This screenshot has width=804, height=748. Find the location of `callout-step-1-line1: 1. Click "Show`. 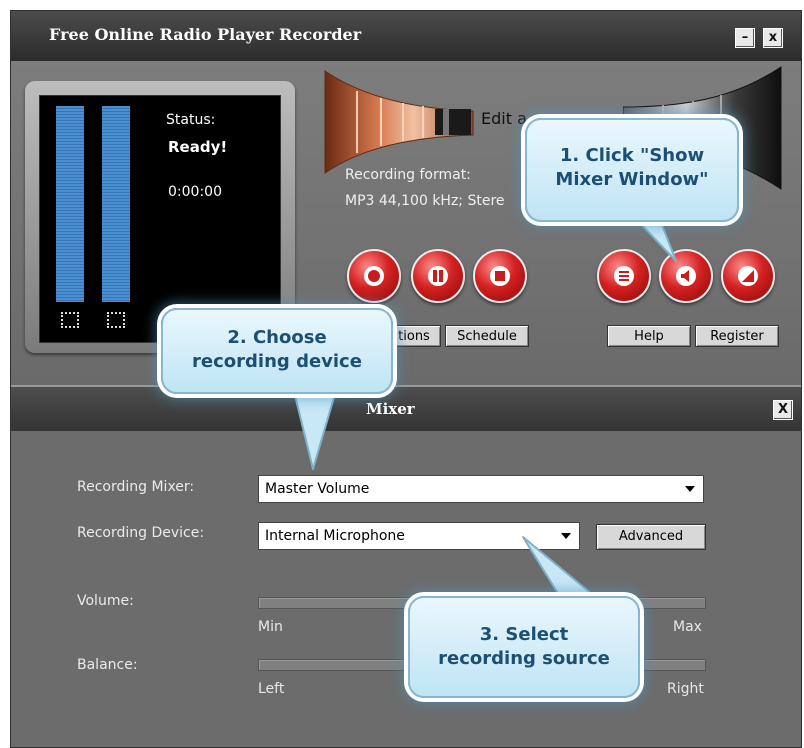

callout-step-1-line1: 1. Click "Show is located at coordinates (632, 155).